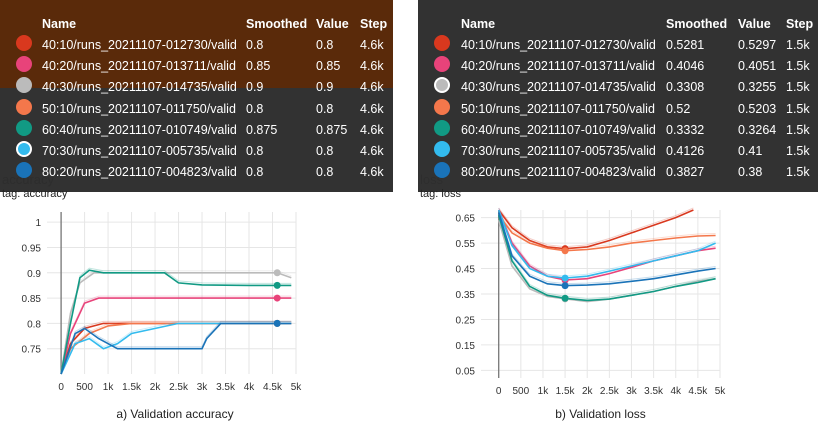  What do you see at coordinates (685, 66) in the screenshot?
I see `tooltip-cell-smoothed: 0.4046` at bounding box center [685, 66].